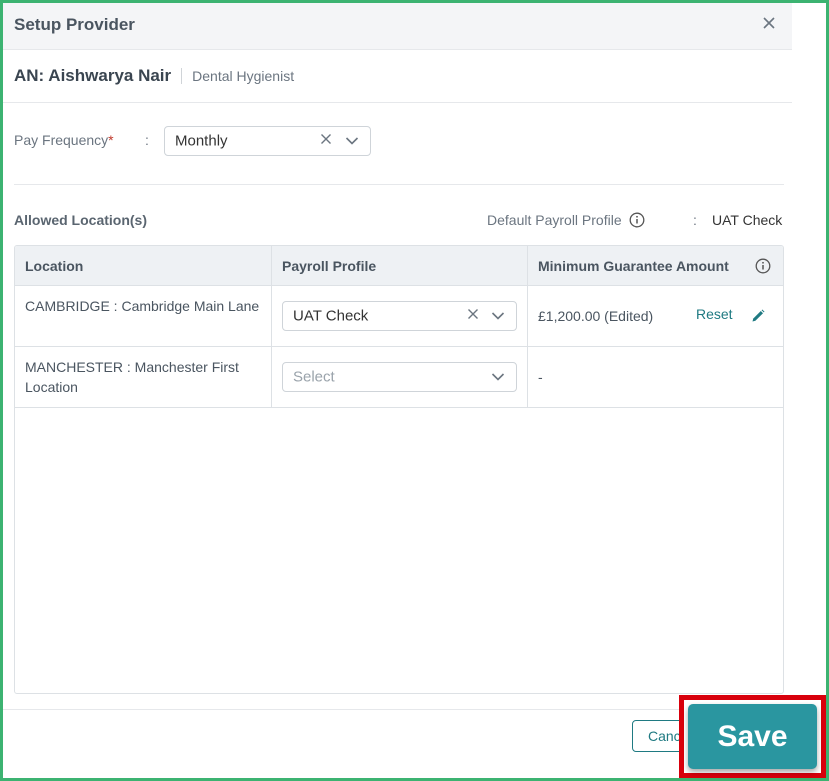 This screenshot has height=781, width=829. I want to click on default-payroll-profile-label: Default Payroll Profile, so click(566, 220).